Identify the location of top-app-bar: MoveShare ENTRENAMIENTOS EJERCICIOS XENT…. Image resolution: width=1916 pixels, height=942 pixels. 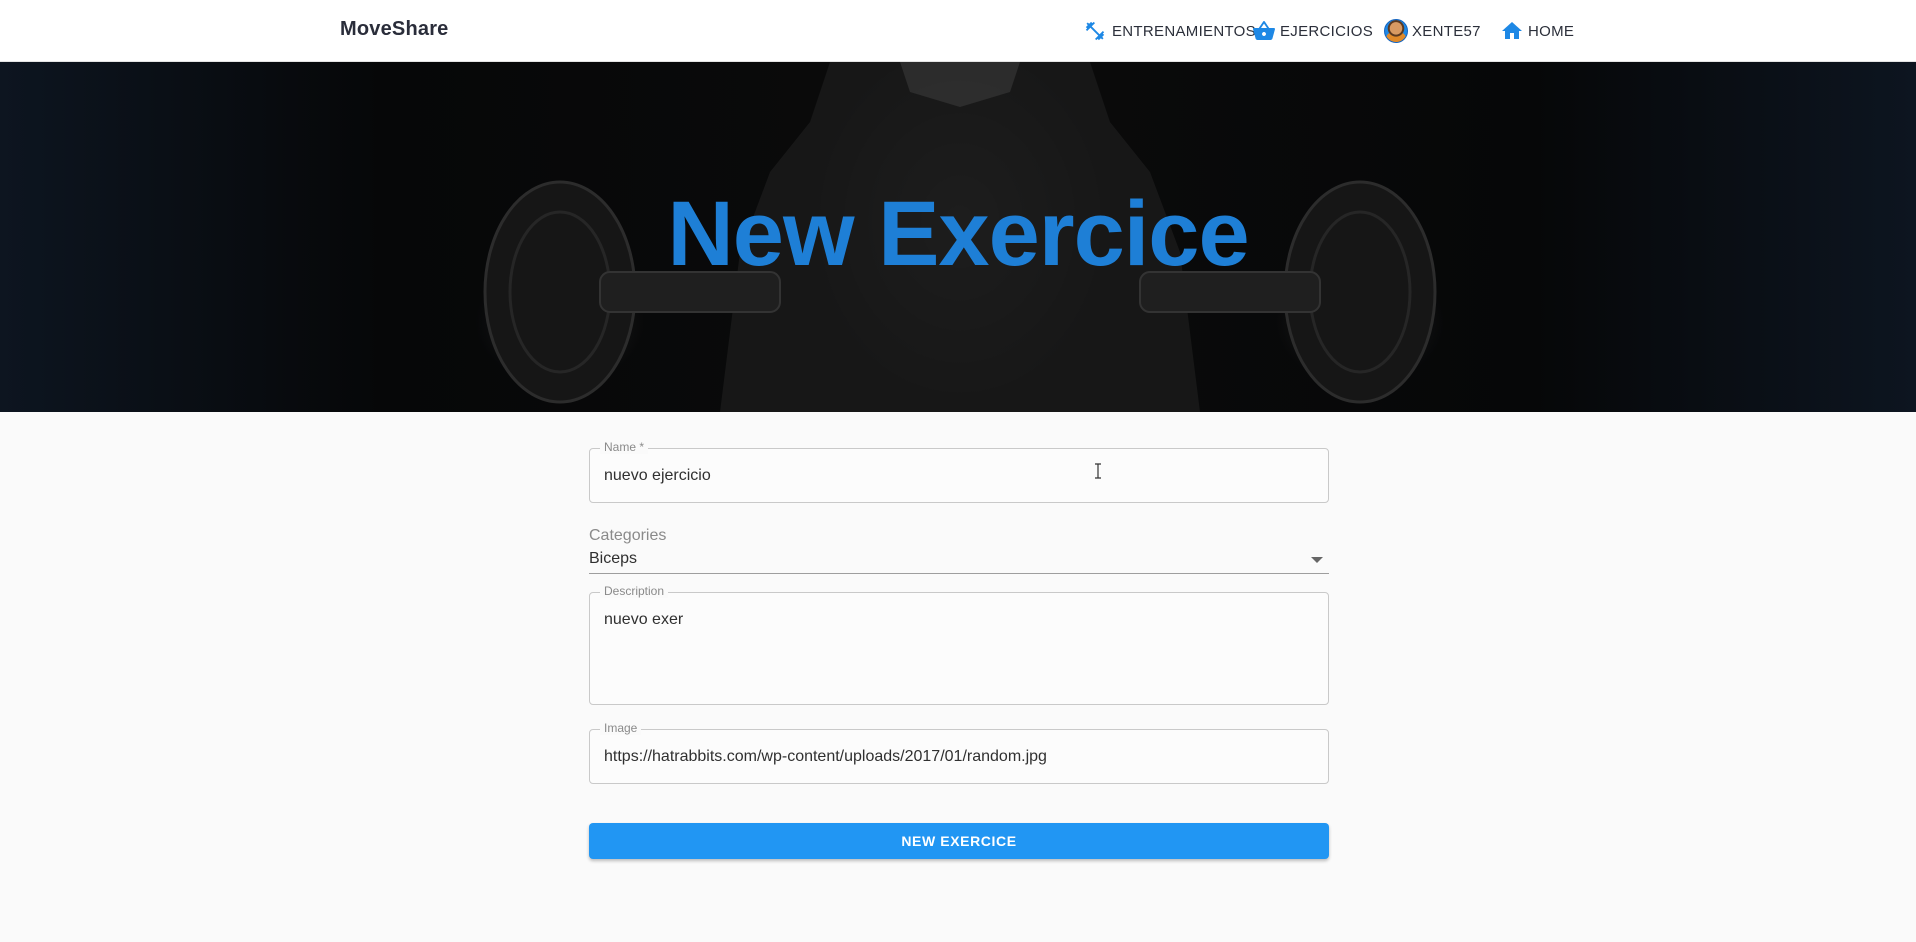
(958, 31).